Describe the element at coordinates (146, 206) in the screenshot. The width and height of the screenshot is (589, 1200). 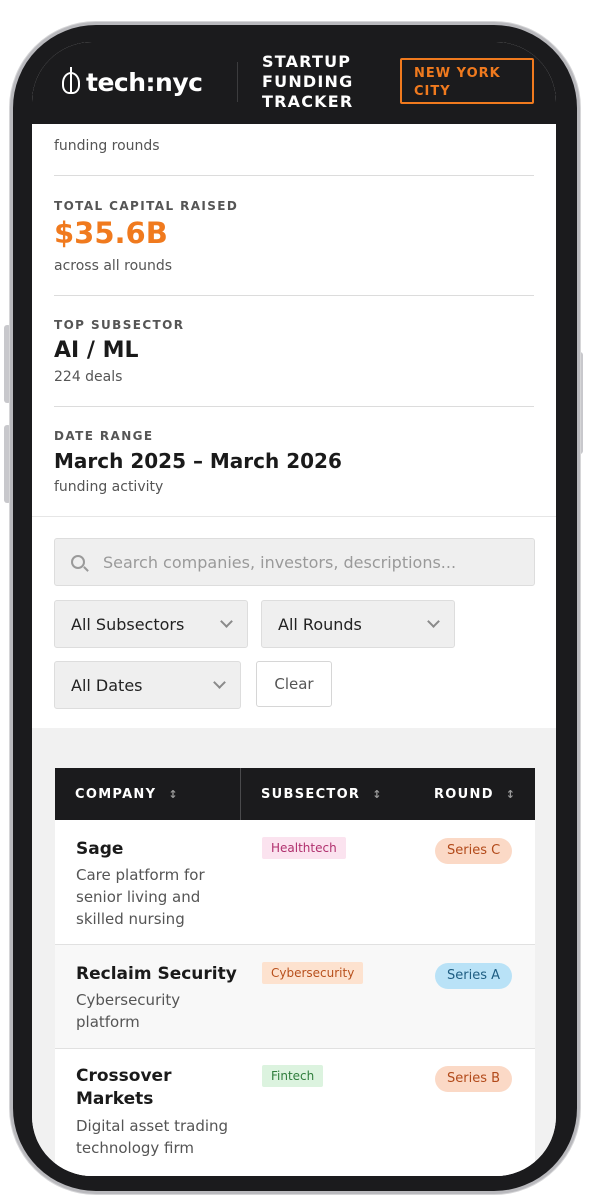
I see `capital-label: TOTAL CAPITAL RAISED` at that location.